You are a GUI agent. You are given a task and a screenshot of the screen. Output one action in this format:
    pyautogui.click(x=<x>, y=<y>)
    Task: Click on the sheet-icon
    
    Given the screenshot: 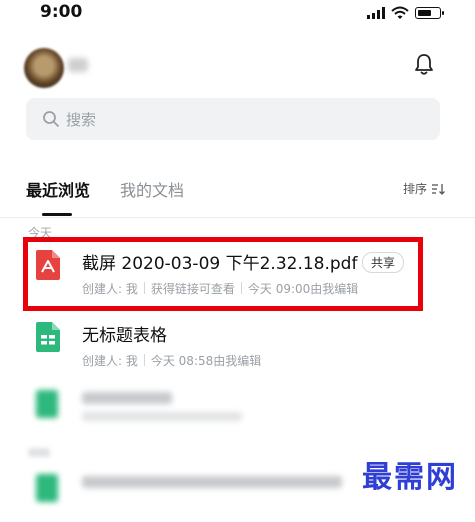 What is the action you would take?
    pyautogui.click(x=48, y=337)
    